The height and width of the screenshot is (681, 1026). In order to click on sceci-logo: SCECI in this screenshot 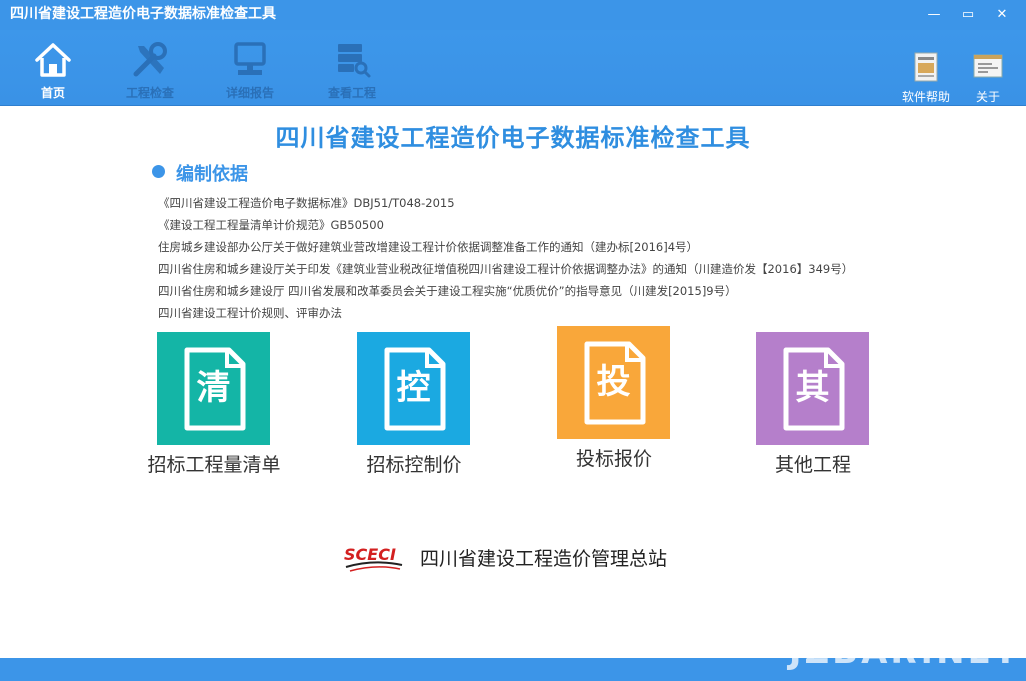, I will do `click(373, 558)`.